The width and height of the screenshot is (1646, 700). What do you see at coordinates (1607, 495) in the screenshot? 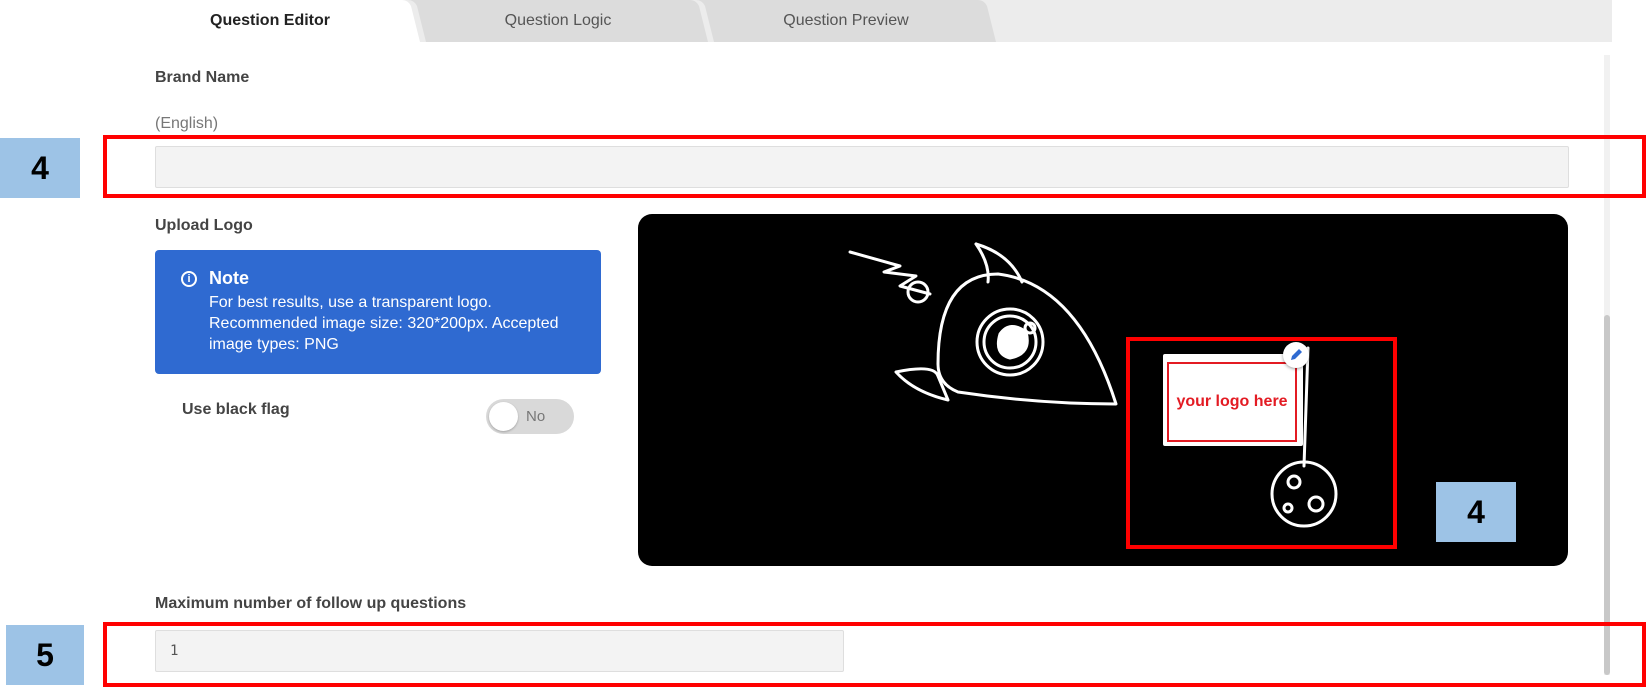
I see `scrollbar-thumb` at bounding box center [1607, 495].